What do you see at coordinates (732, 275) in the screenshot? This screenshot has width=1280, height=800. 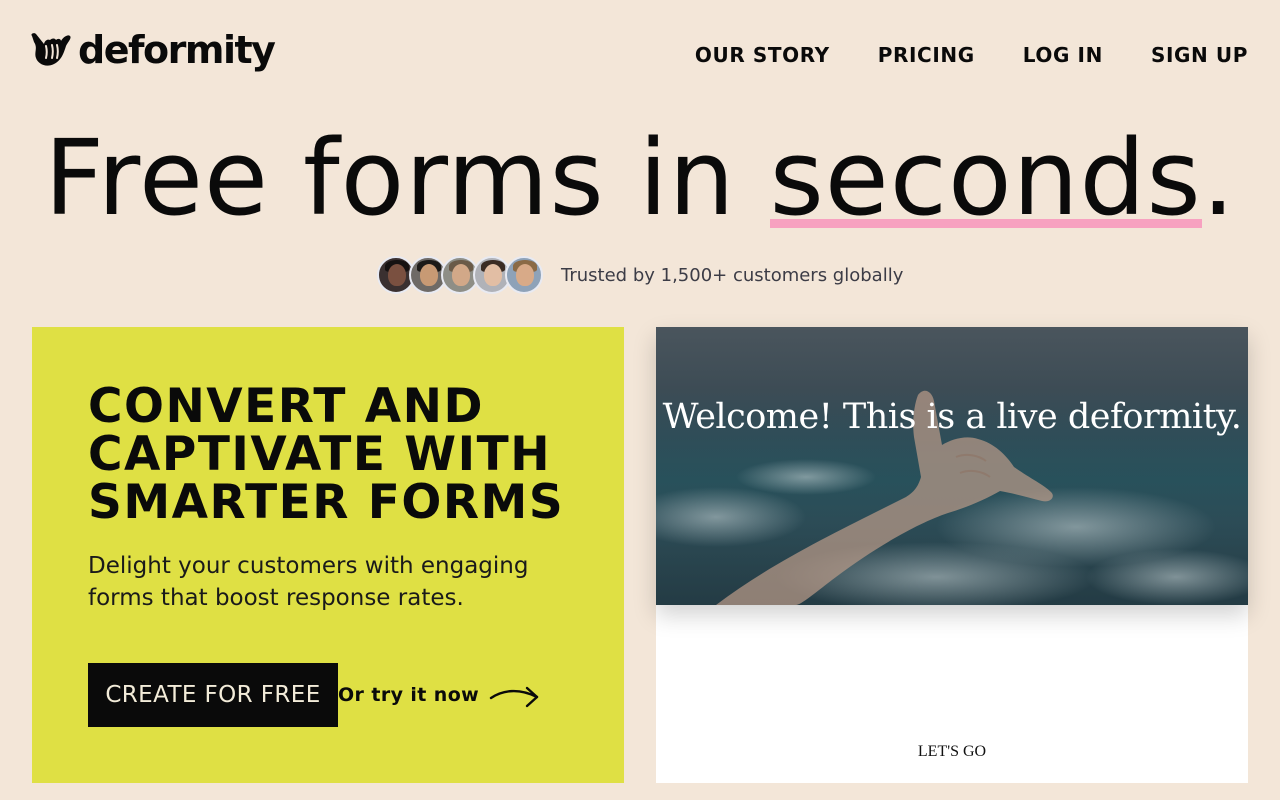 I see `trust-text: Trusted by 1,500+ customers globally` at bounding box center [732, 275].